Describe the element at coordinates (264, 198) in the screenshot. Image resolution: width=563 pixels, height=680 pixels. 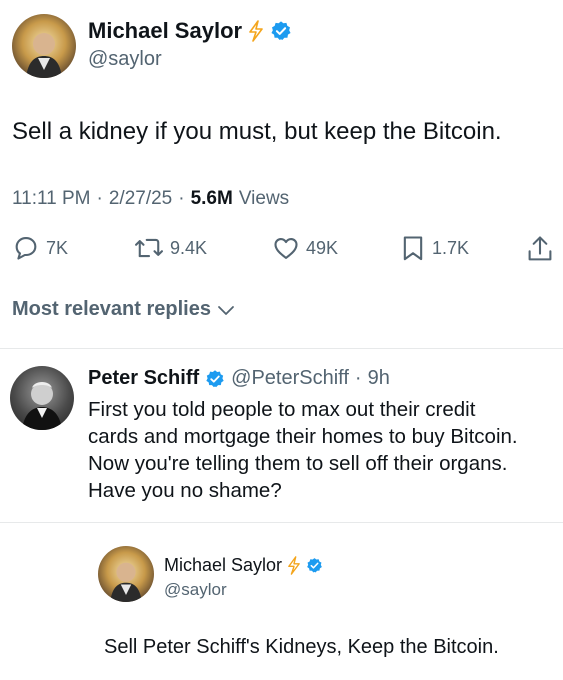
I see `views-label: Views` at that location.